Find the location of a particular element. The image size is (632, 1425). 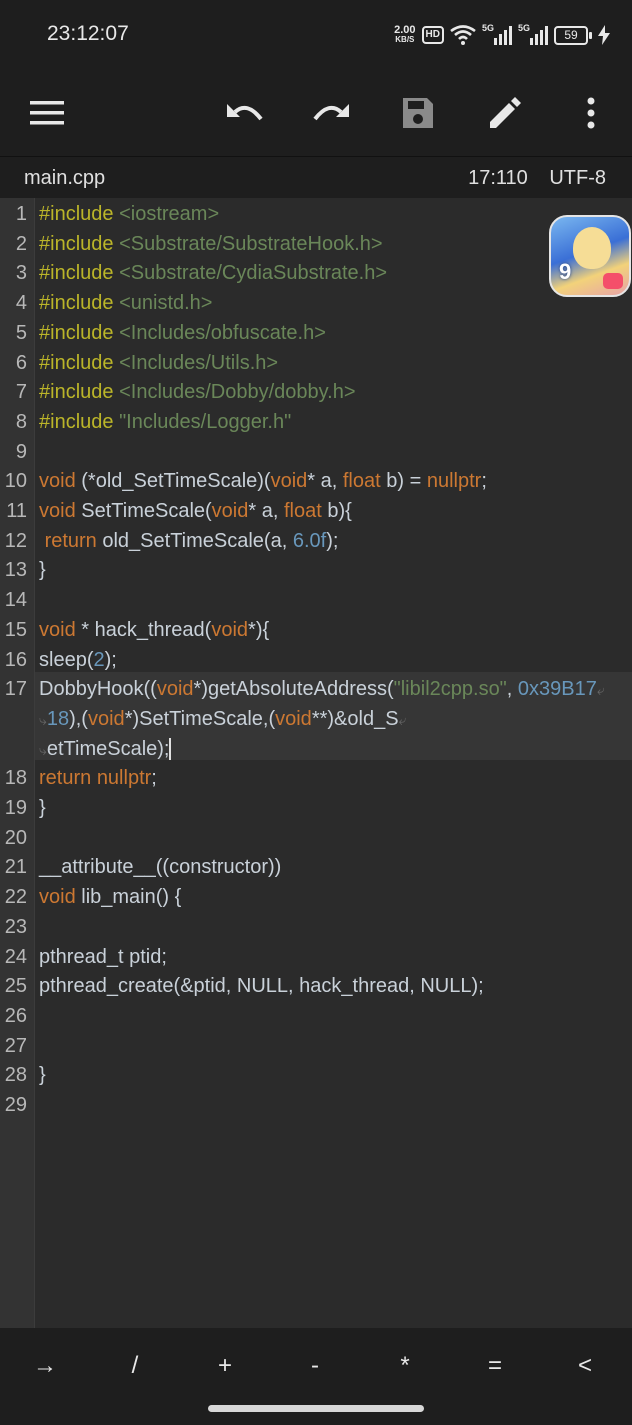

code-line: 20 is located at coordinates (316, 838).